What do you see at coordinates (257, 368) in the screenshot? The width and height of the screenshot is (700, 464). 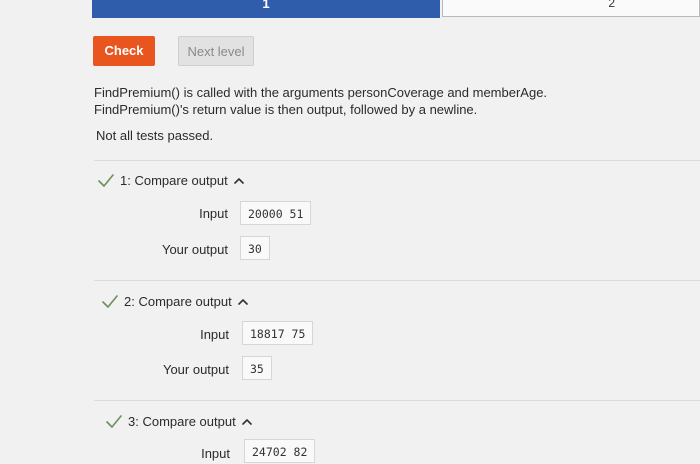 I see `test-2-output-value: 35` at bounding box center [257, 368].